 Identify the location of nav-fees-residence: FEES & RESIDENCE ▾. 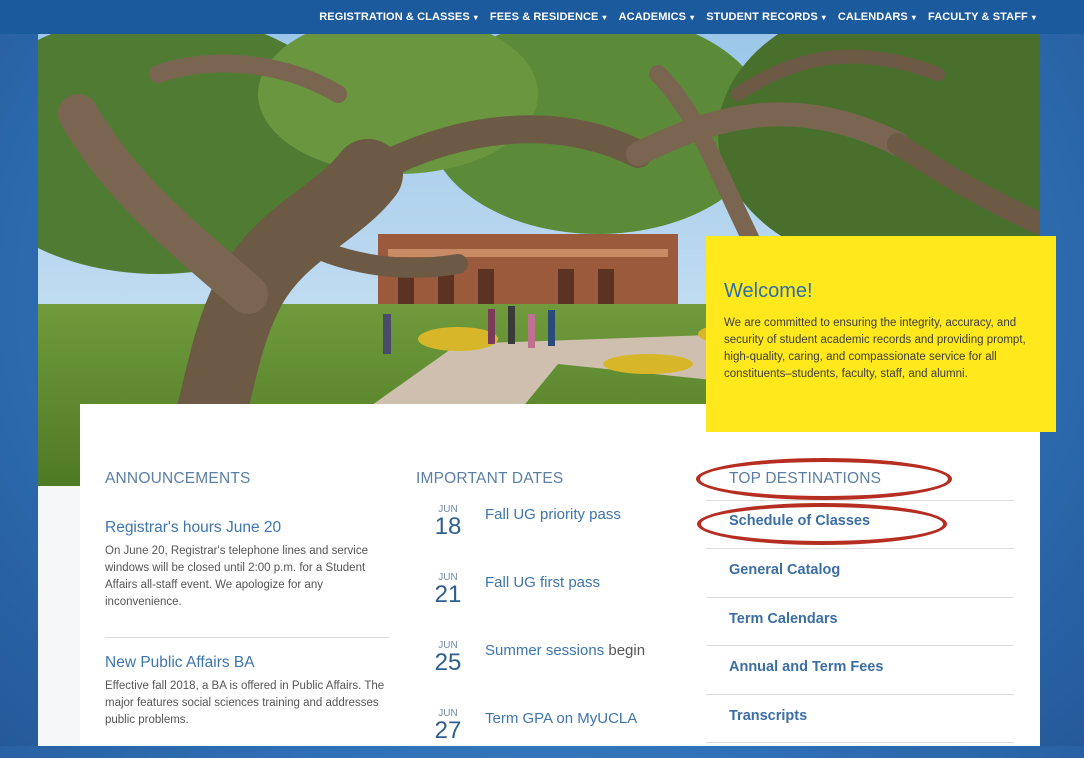
(548, 17).